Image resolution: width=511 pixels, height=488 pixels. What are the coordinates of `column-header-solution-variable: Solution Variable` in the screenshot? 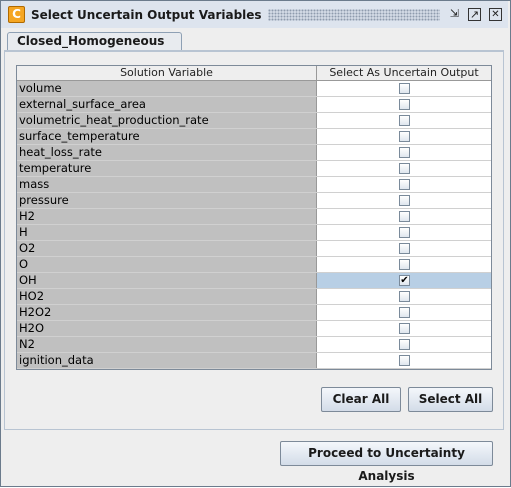 It's located at (167, 73).